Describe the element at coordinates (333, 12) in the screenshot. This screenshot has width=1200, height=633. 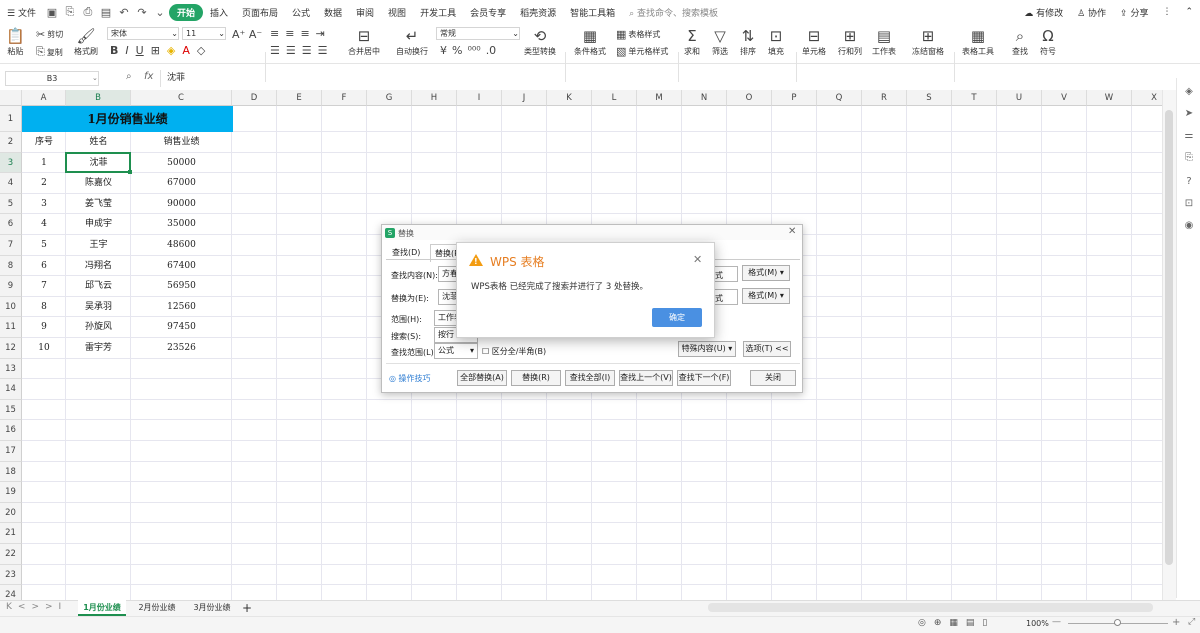
I see `tab-data: 数据` at that location.